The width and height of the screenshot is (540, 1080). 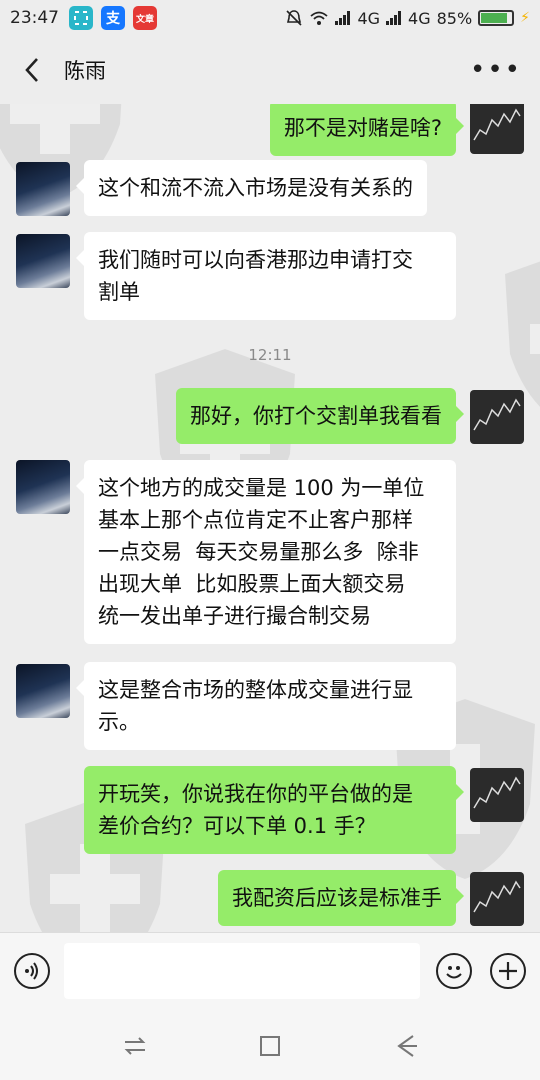 What do you see at coordinates (274, 810) in the screenshot?
I see `message-bubble-outgoing: 开玩笑，你说我在你的平台做的是 差价合约？可以下单 0.1 手？` at bounding box center [274, 810].